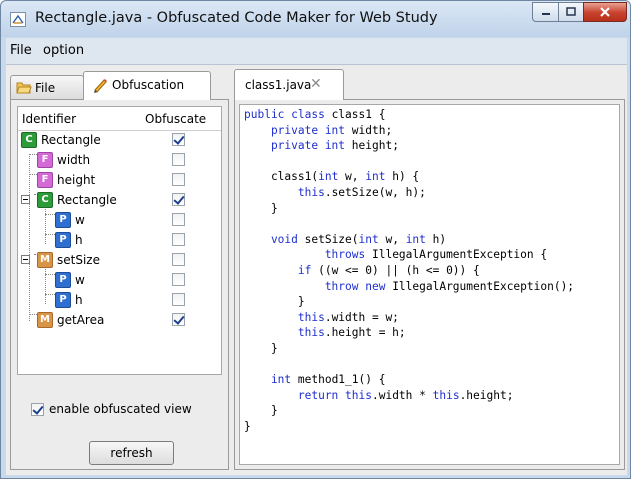  What do you see at coordinates (119, 119) in the screenshot?
I see `tree-header: Identifier Obfuscate` at bounding box center [119, 119].